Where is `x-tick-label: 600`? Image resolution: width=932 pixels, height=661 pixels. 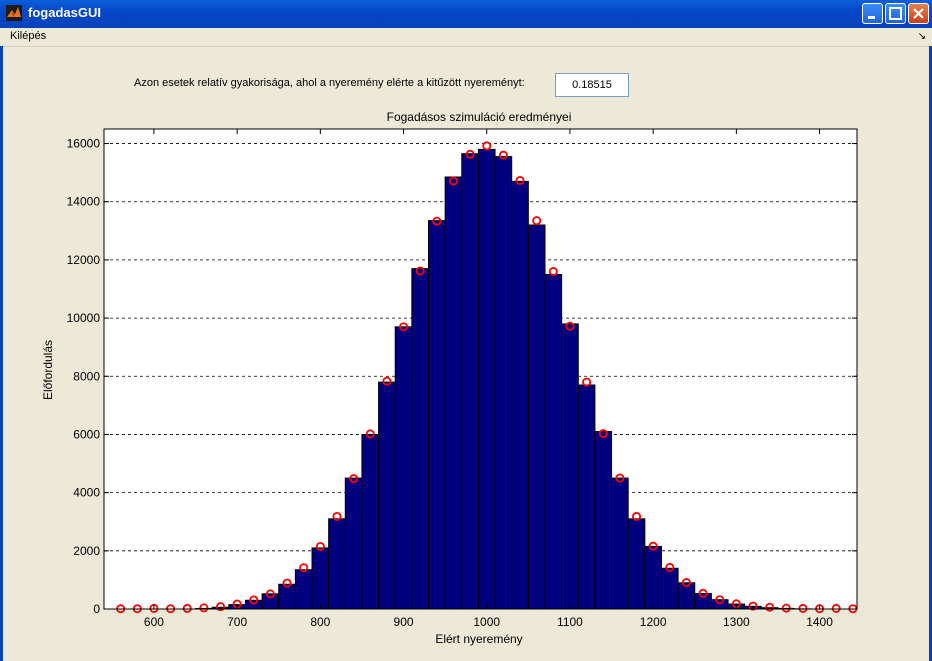 x-tick-label: 600 is located at coordinates (154, 622).